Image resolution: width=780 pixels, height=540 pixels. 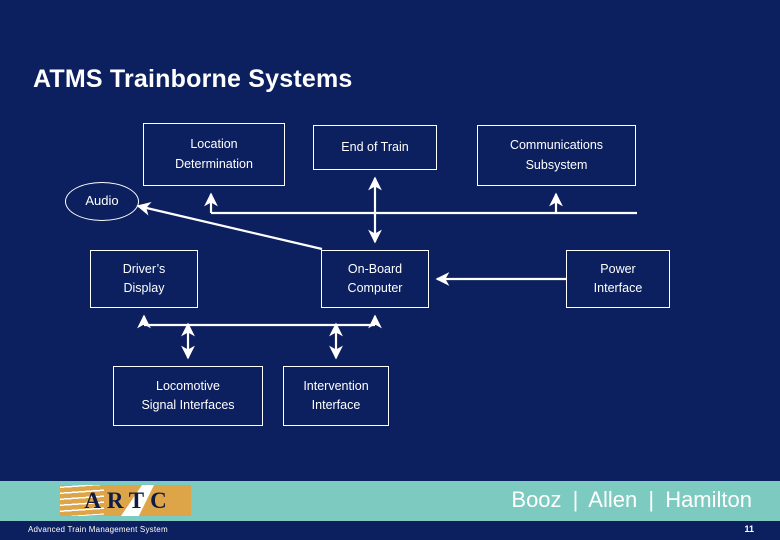 I want to click on node-on-board-computer: On-Board Computer, so click(x=375, y=279).